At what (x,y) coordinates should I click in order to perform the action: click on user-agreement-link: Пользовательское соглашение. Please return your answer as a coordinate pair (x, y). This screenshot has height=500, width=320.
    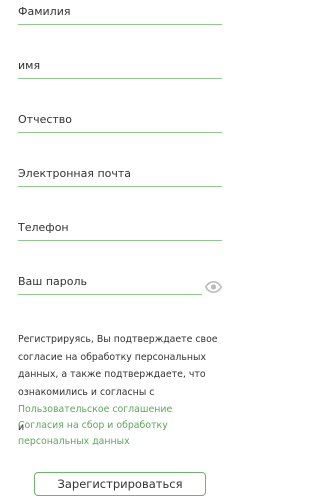
    Looking at the image, I should click on (95, 409).